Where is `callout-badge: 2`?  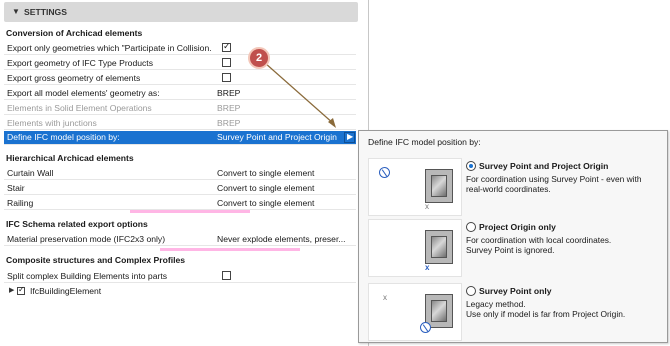 callout-badge: 2 is located at coordinates (259, 58).